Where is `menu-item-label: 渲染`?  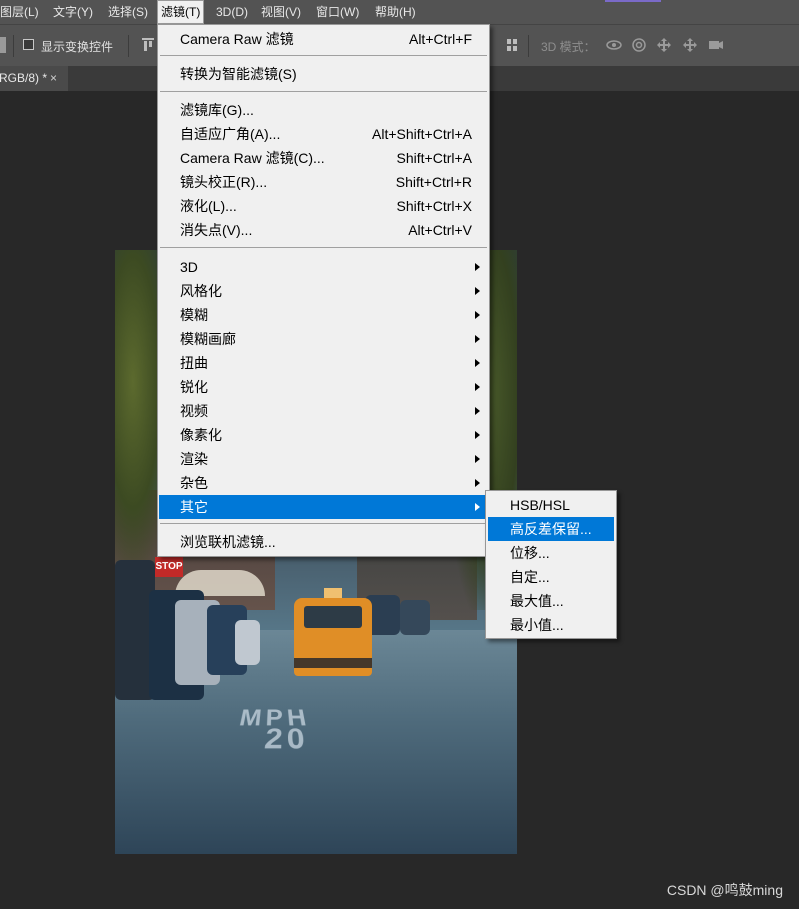 menu-item-label: 渲染 is located at coordinates (194, 459).